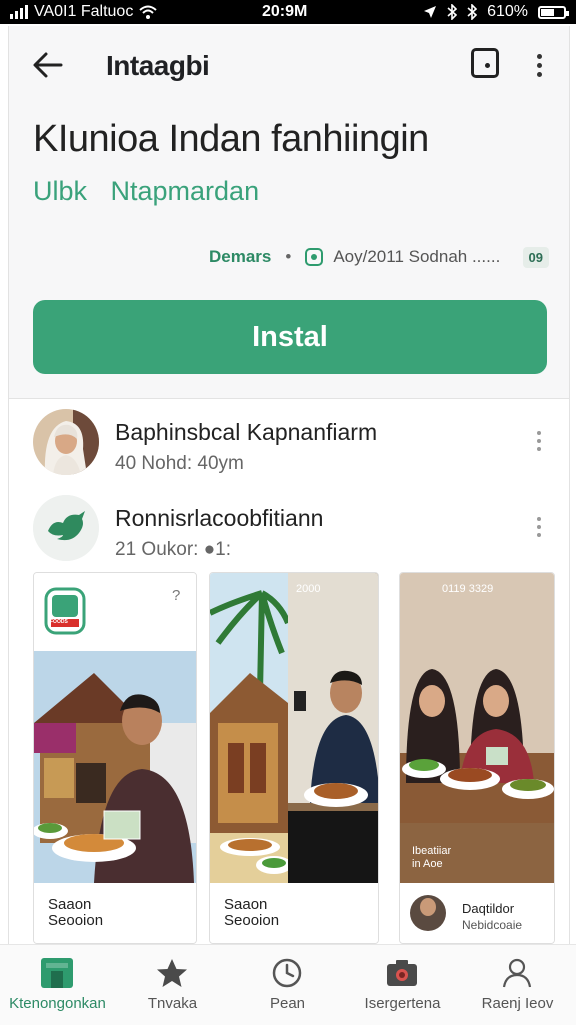  What do you see at coordinates (148, 12) in the screenshot?
I see `wifi-icon` at bounding box center [148, 12].